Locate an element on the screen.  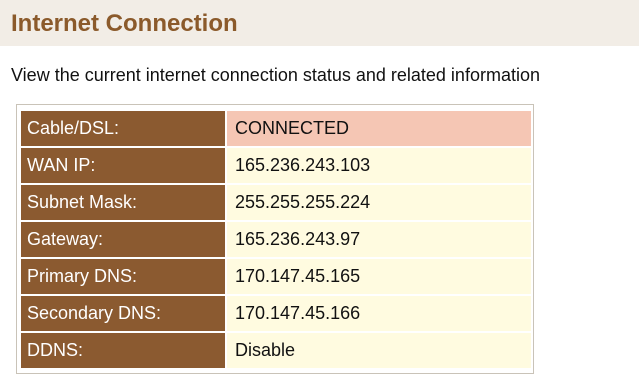
row-label: Subnet Mask: is located at coordinates (124, 202).